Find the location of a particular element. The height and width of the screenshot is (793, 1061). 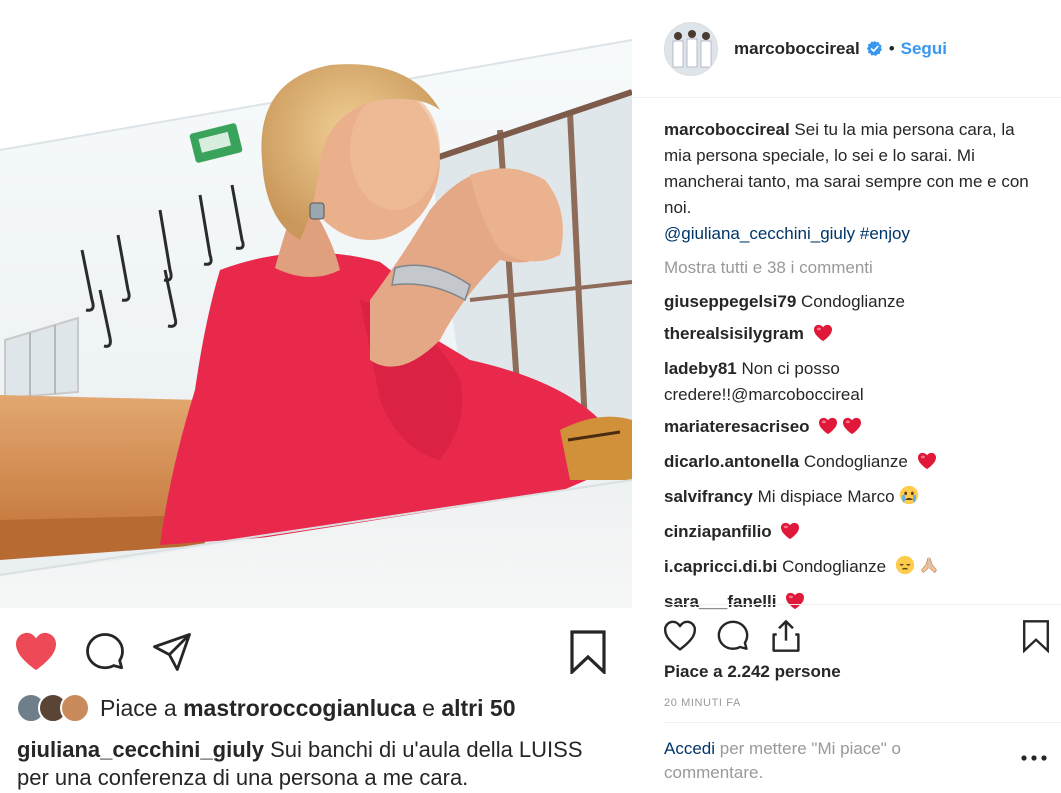

comment-item: i.capricci.di.bi Condoglianze is located at coordinates (854, 568).